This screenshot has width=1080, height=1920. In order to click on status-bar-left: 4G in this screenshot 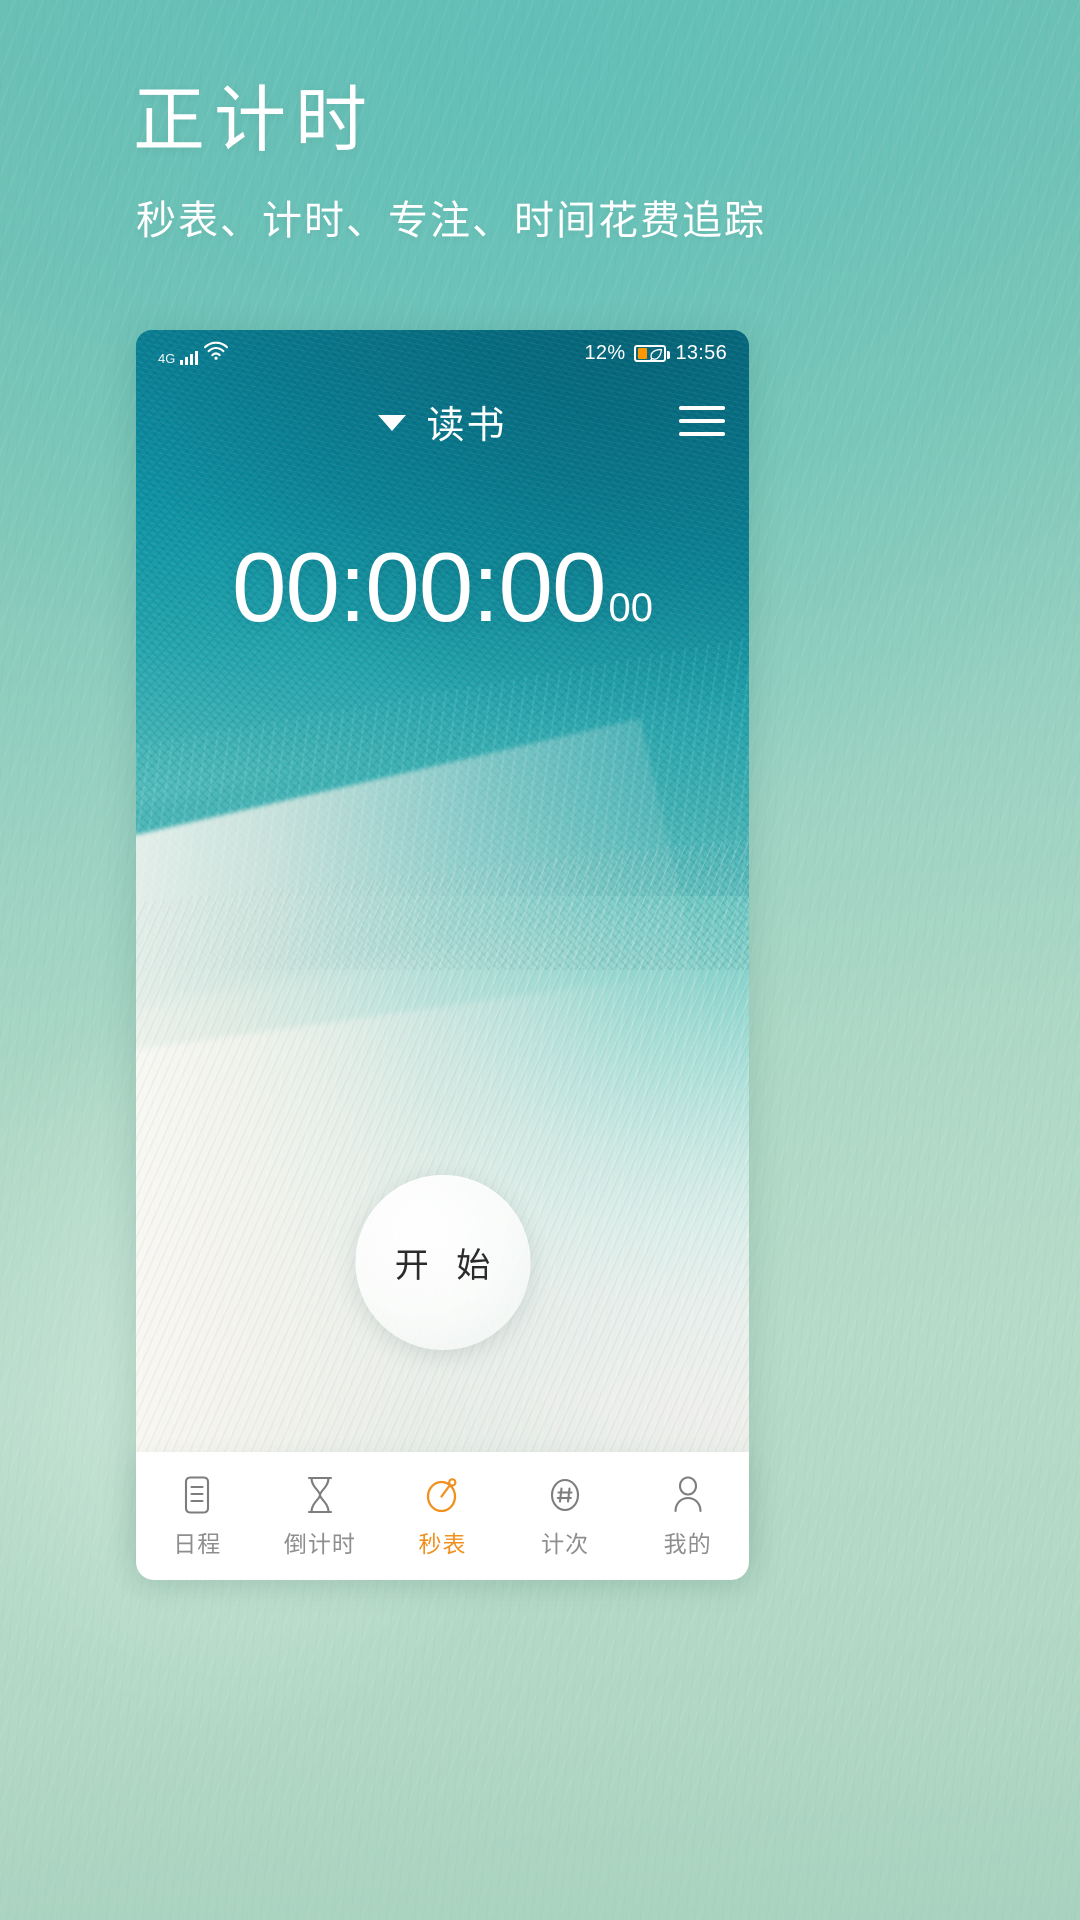, I will do `click(193, 353)`.